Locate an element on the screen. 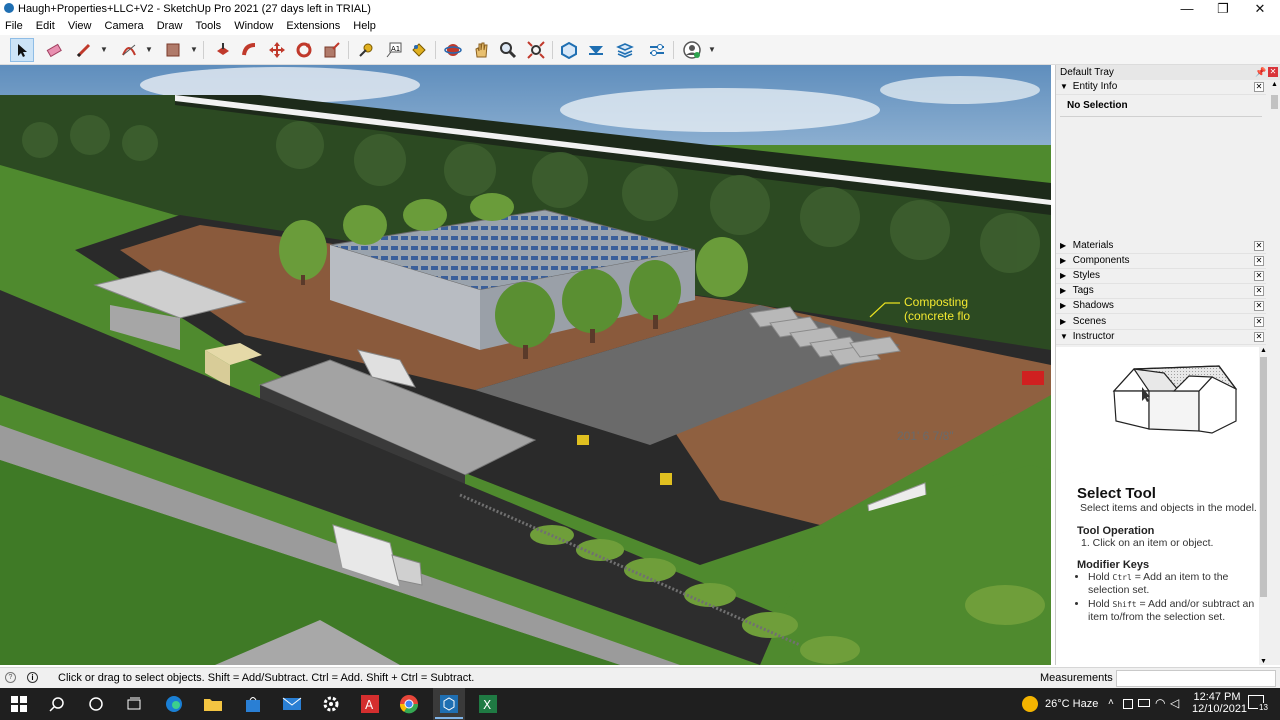 This screenshot has width=1280, height=720. dimension-label: 201' 6 7/8" is located at coordinates (925, 436).